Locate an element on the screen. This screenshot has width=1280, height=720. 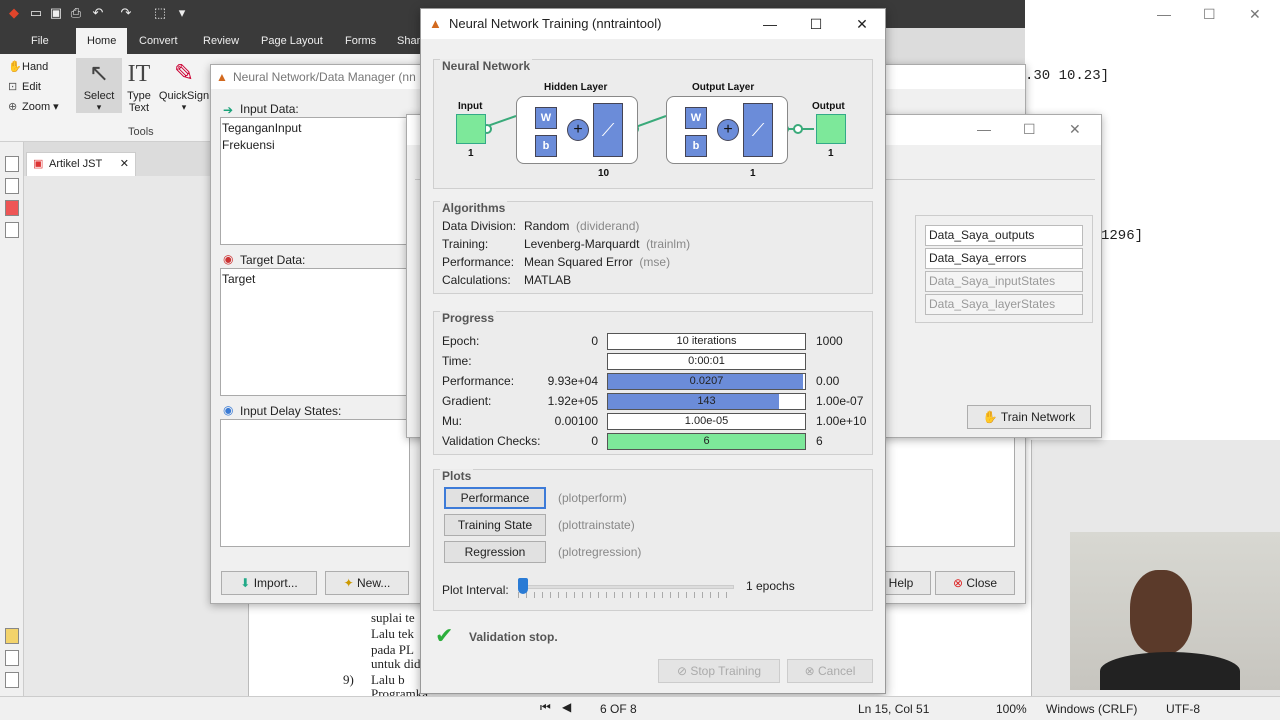
progress-bar: 10 iterations is located at coordinates (706, 341).